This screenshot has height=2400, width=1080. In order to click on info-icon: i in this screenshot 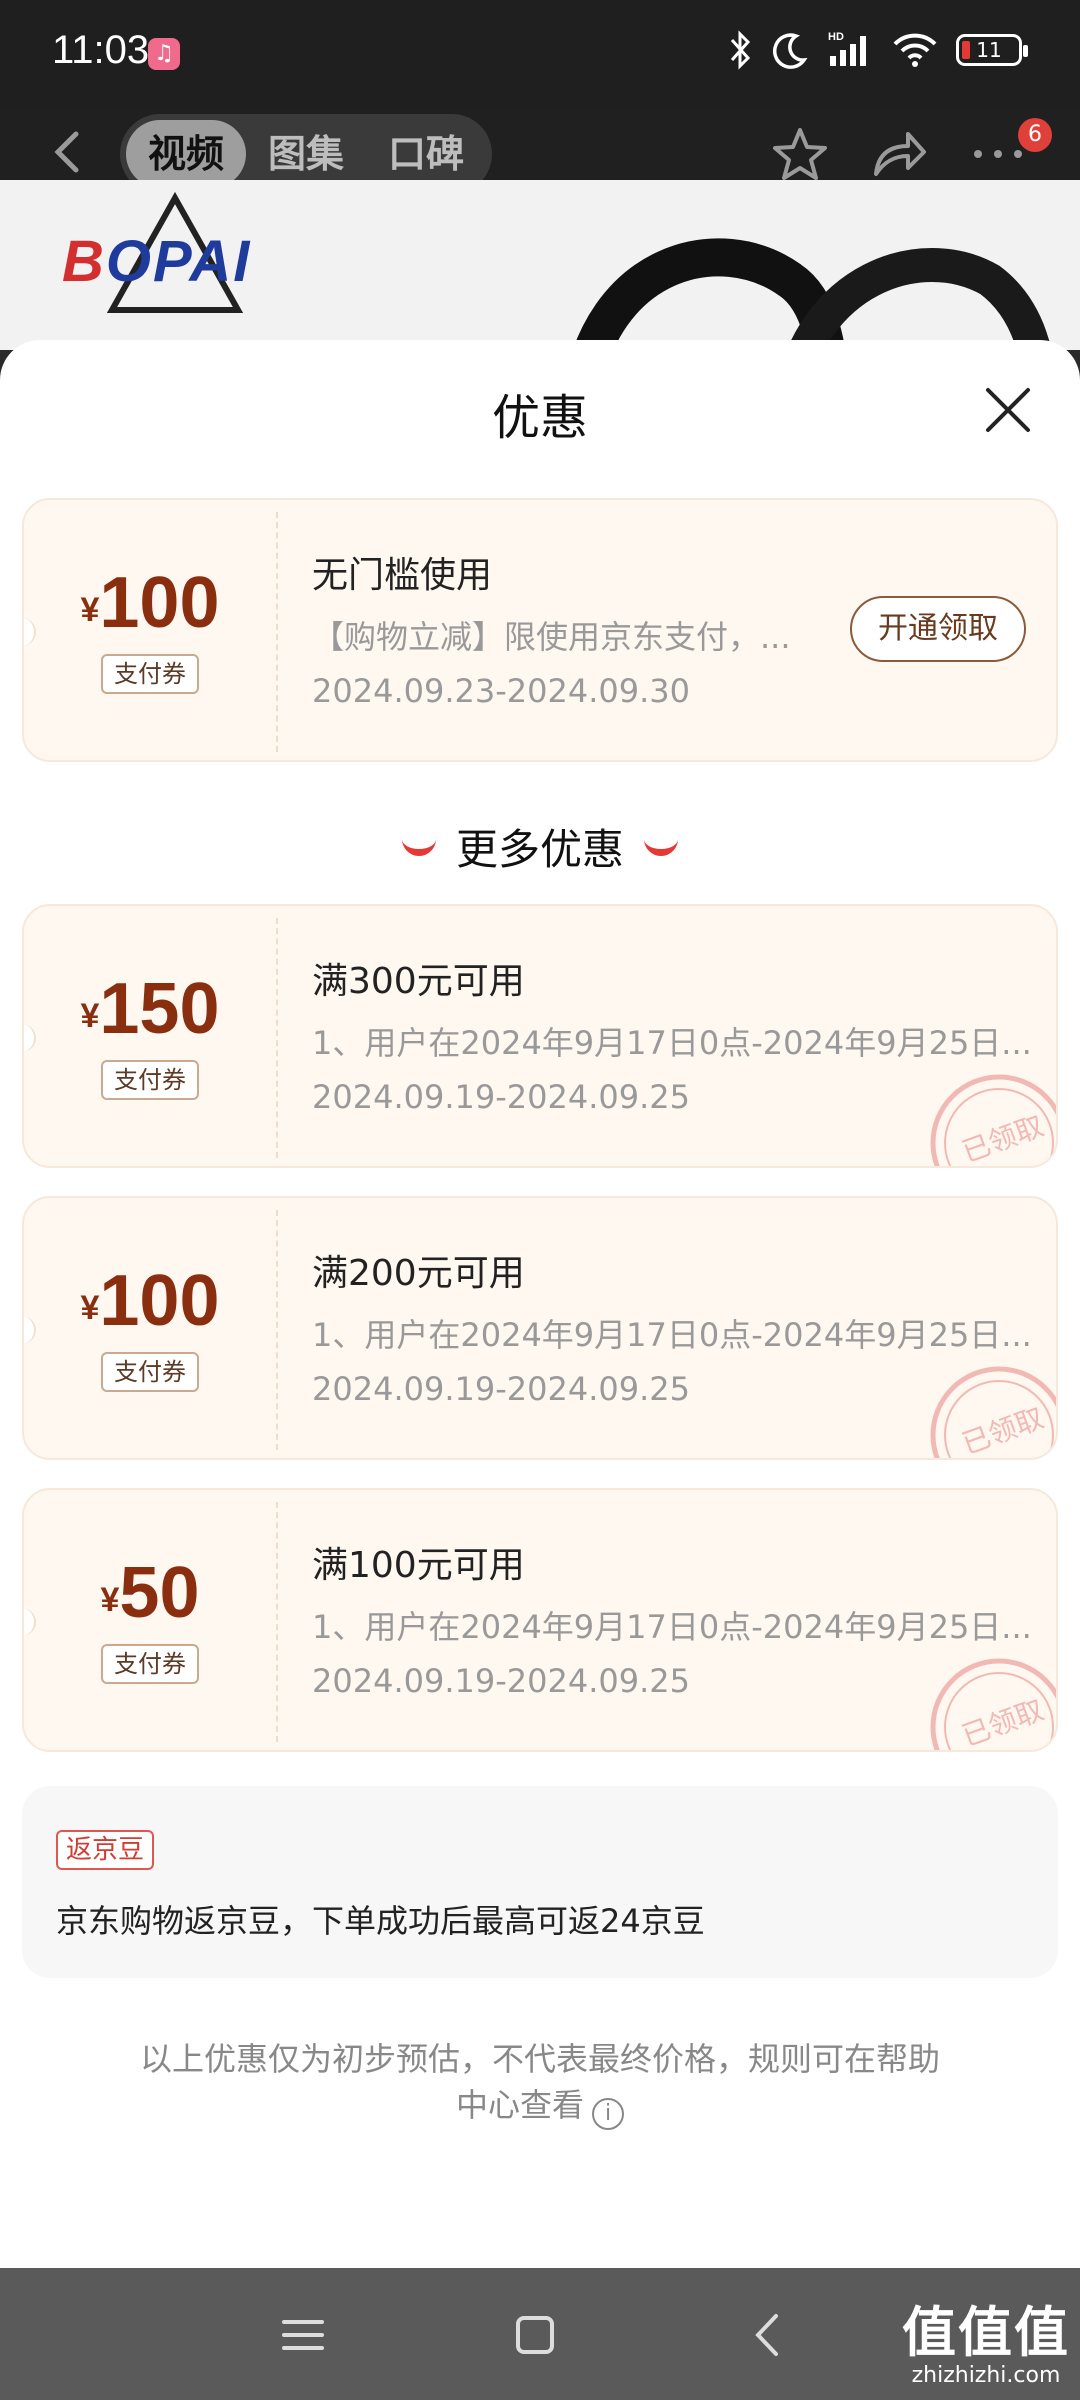, I will do `click(608, 2114)`.